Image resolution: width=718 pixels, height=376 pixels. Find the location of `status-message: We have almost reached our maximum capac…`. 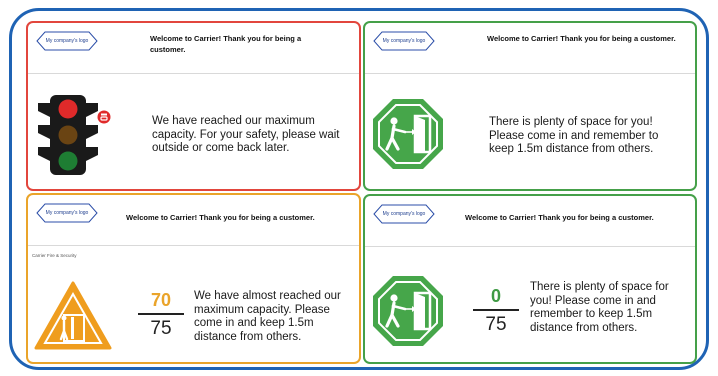

status-message: We have almost reached our maximum capac… is located at coordinates (267, 316).